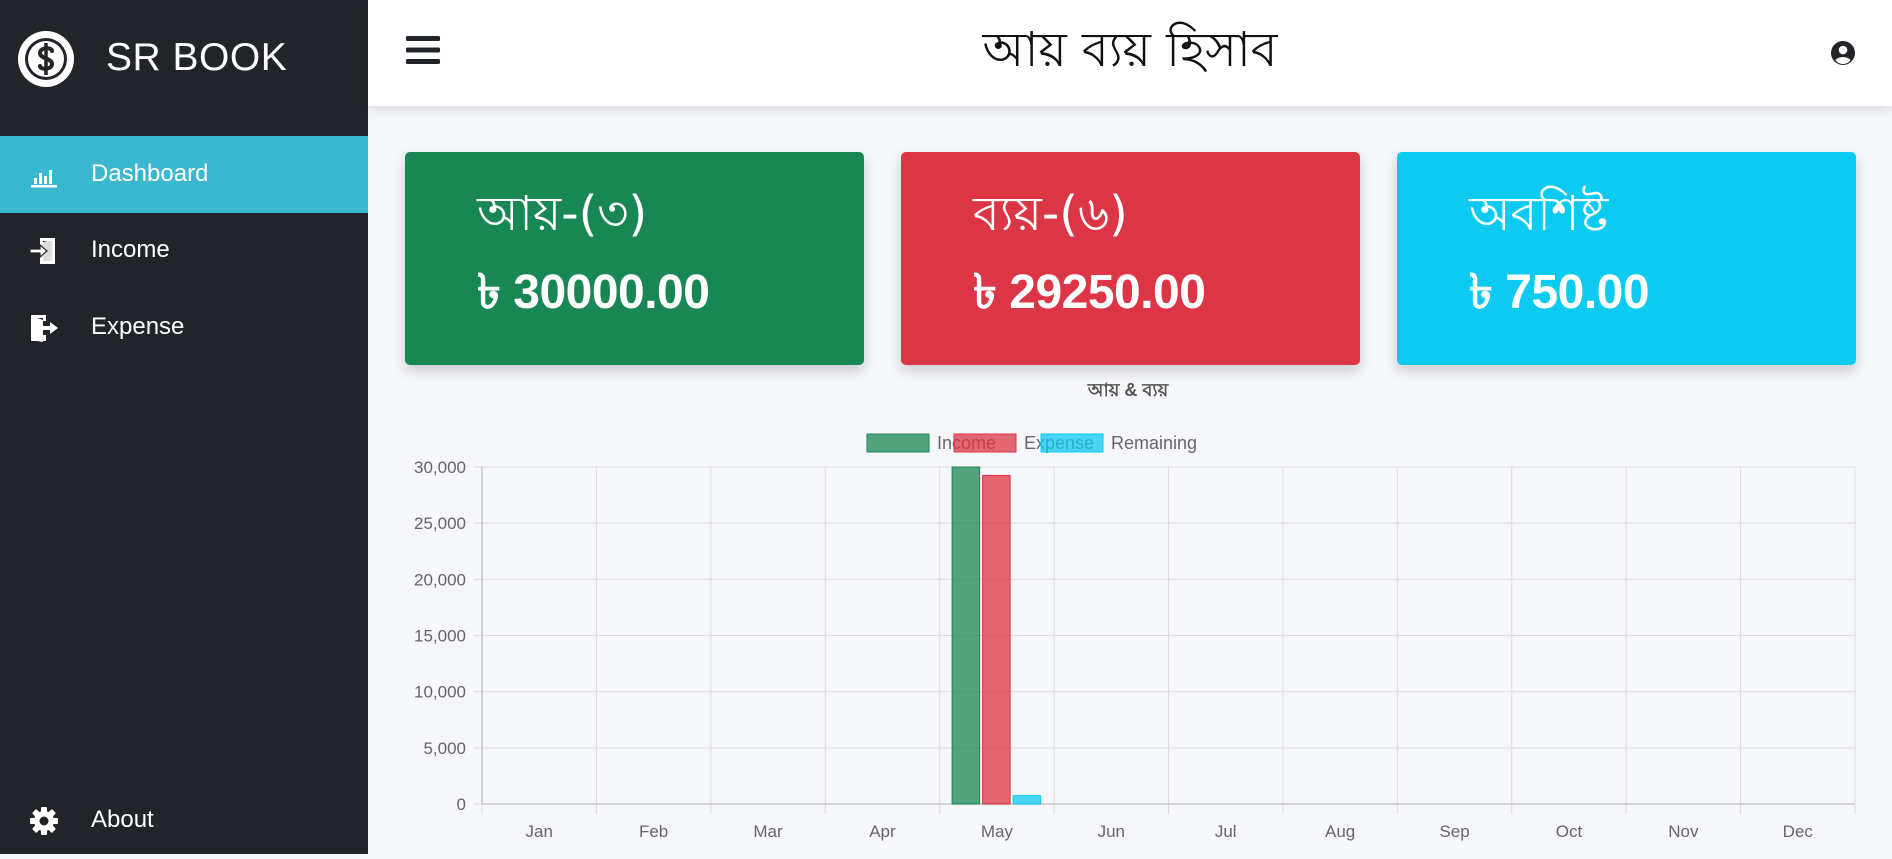 Image resolution: width=1892 pixels, height=859 pixels. What do you see at coordinates (461, 804) in the screenshot?
I see `y-tick-label: 0` at bounding box center [461, 804].